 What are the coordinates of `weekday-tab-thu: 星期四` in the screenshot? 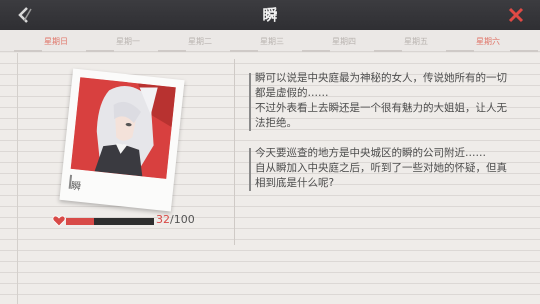 It's located at (344, 41).